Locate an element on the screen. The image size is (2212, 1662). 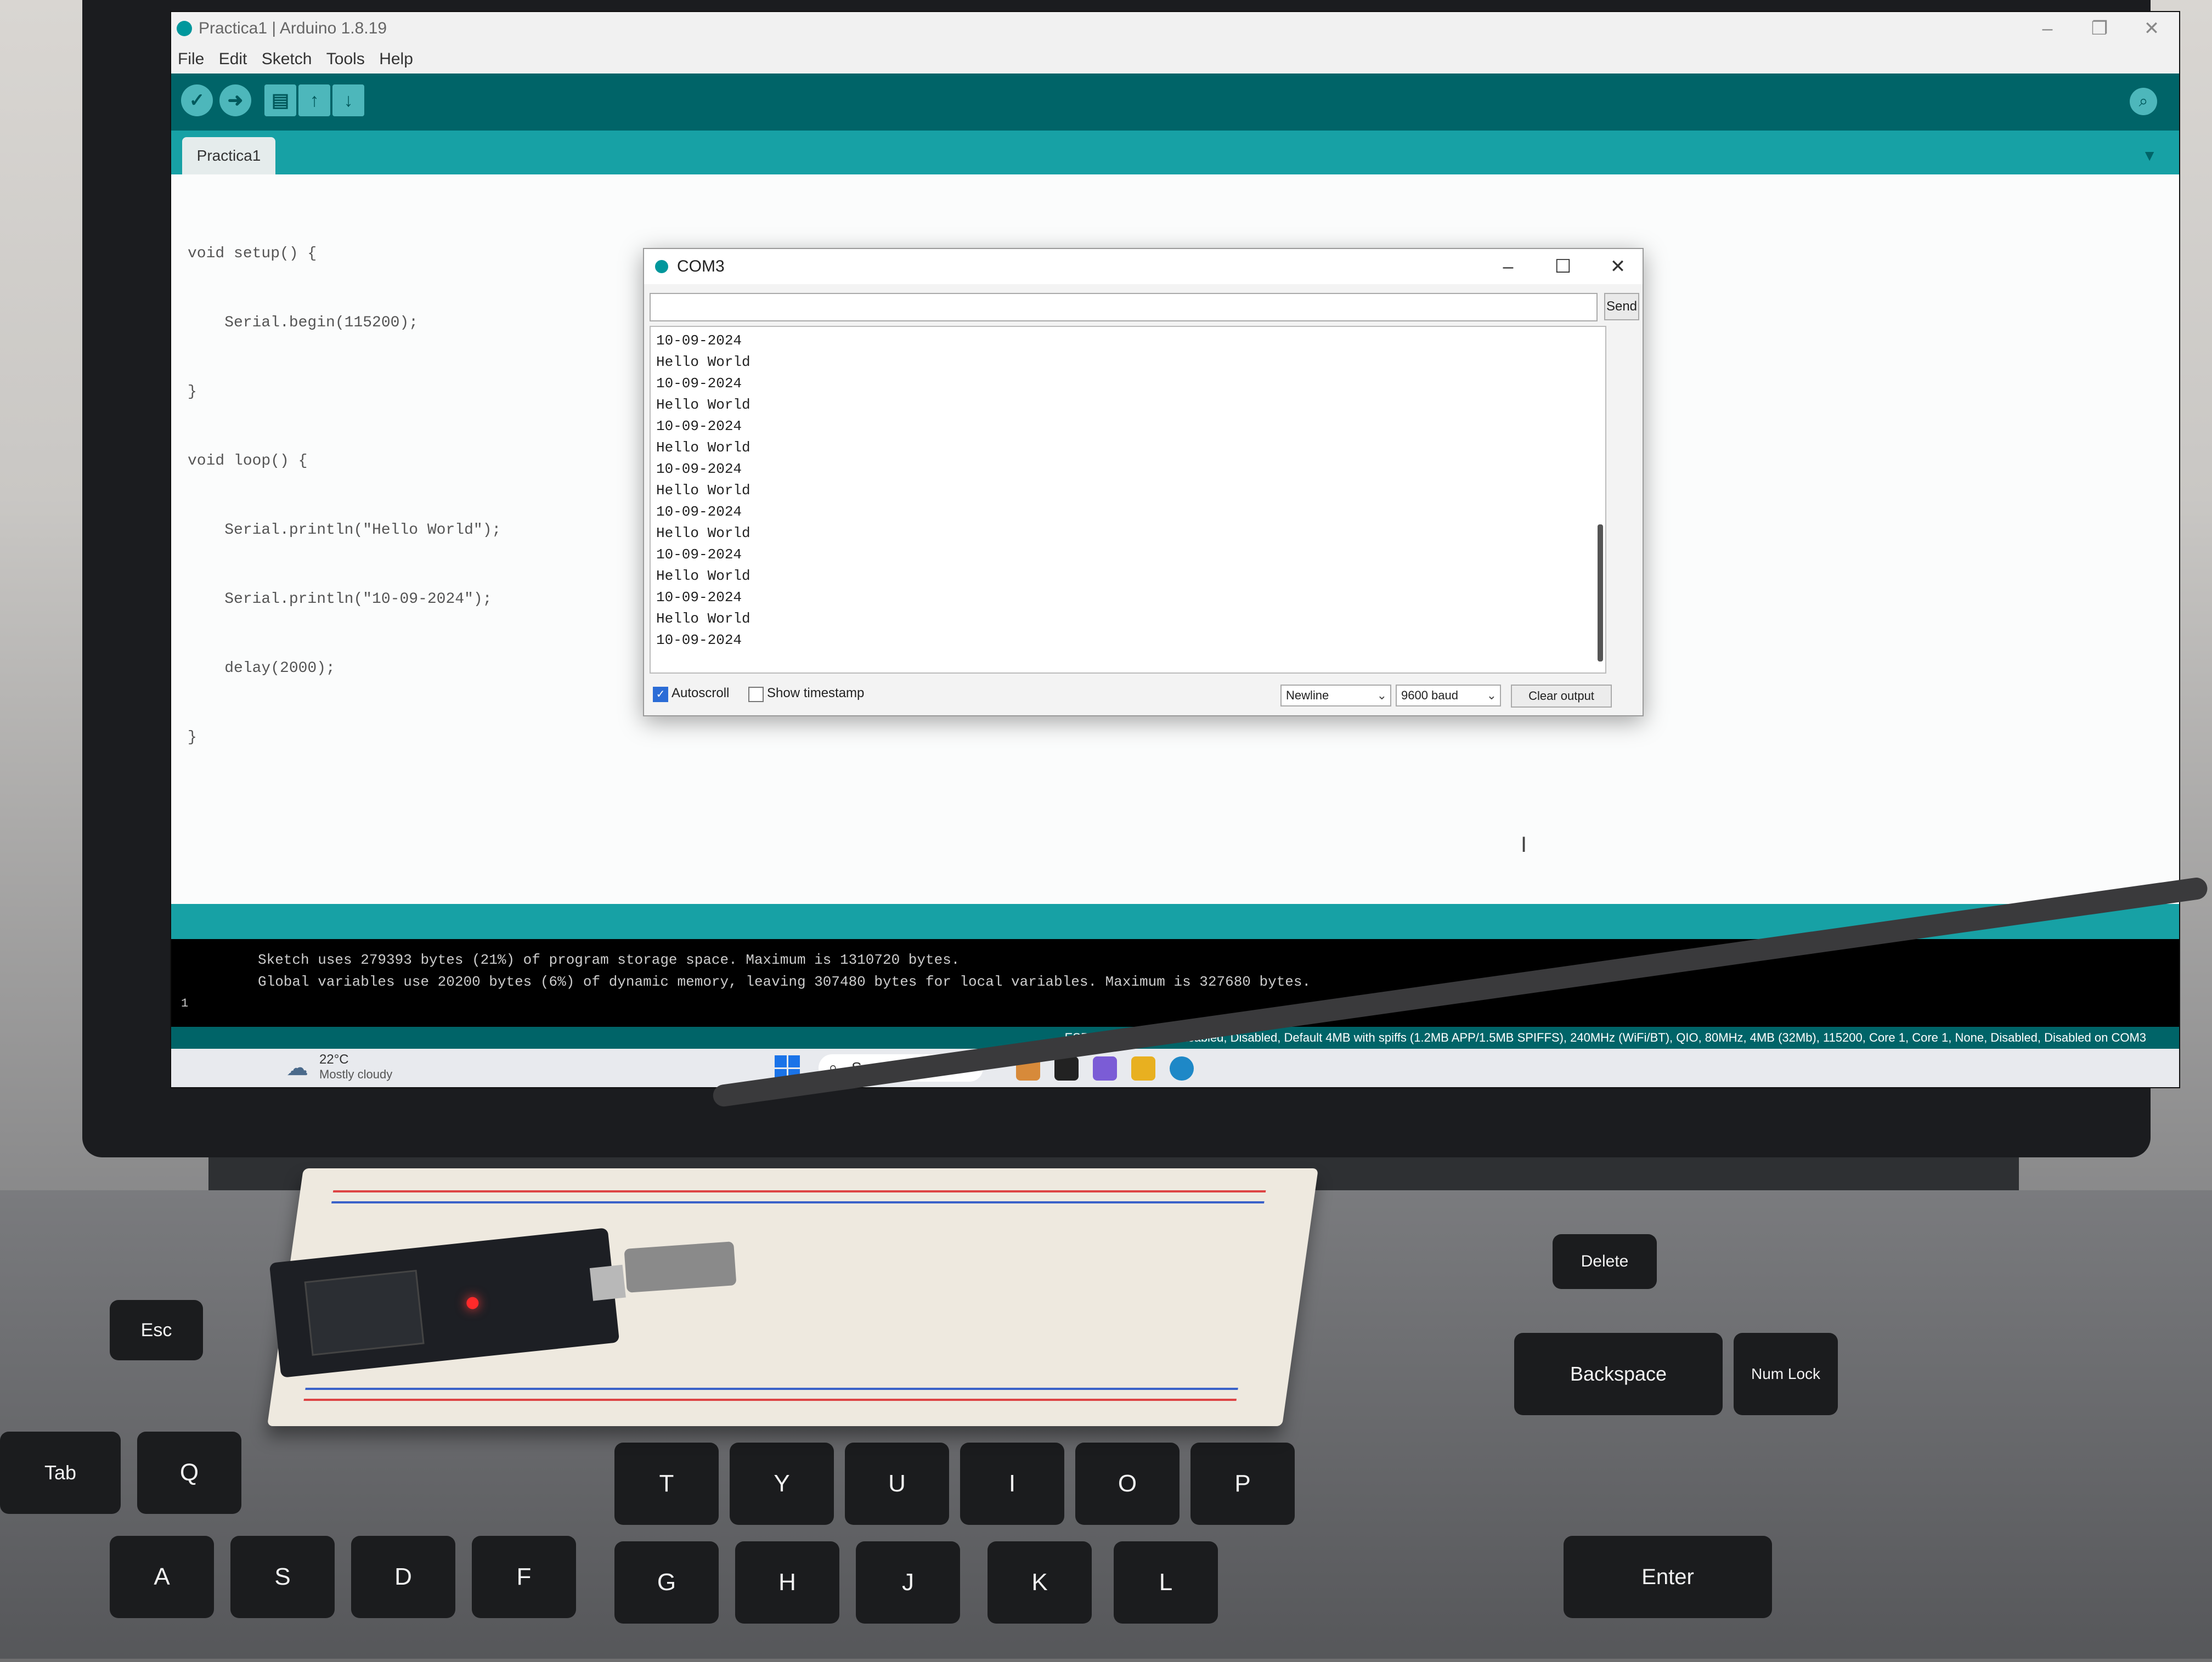
menu-edit: Edit is located at coordinates (233, 60).